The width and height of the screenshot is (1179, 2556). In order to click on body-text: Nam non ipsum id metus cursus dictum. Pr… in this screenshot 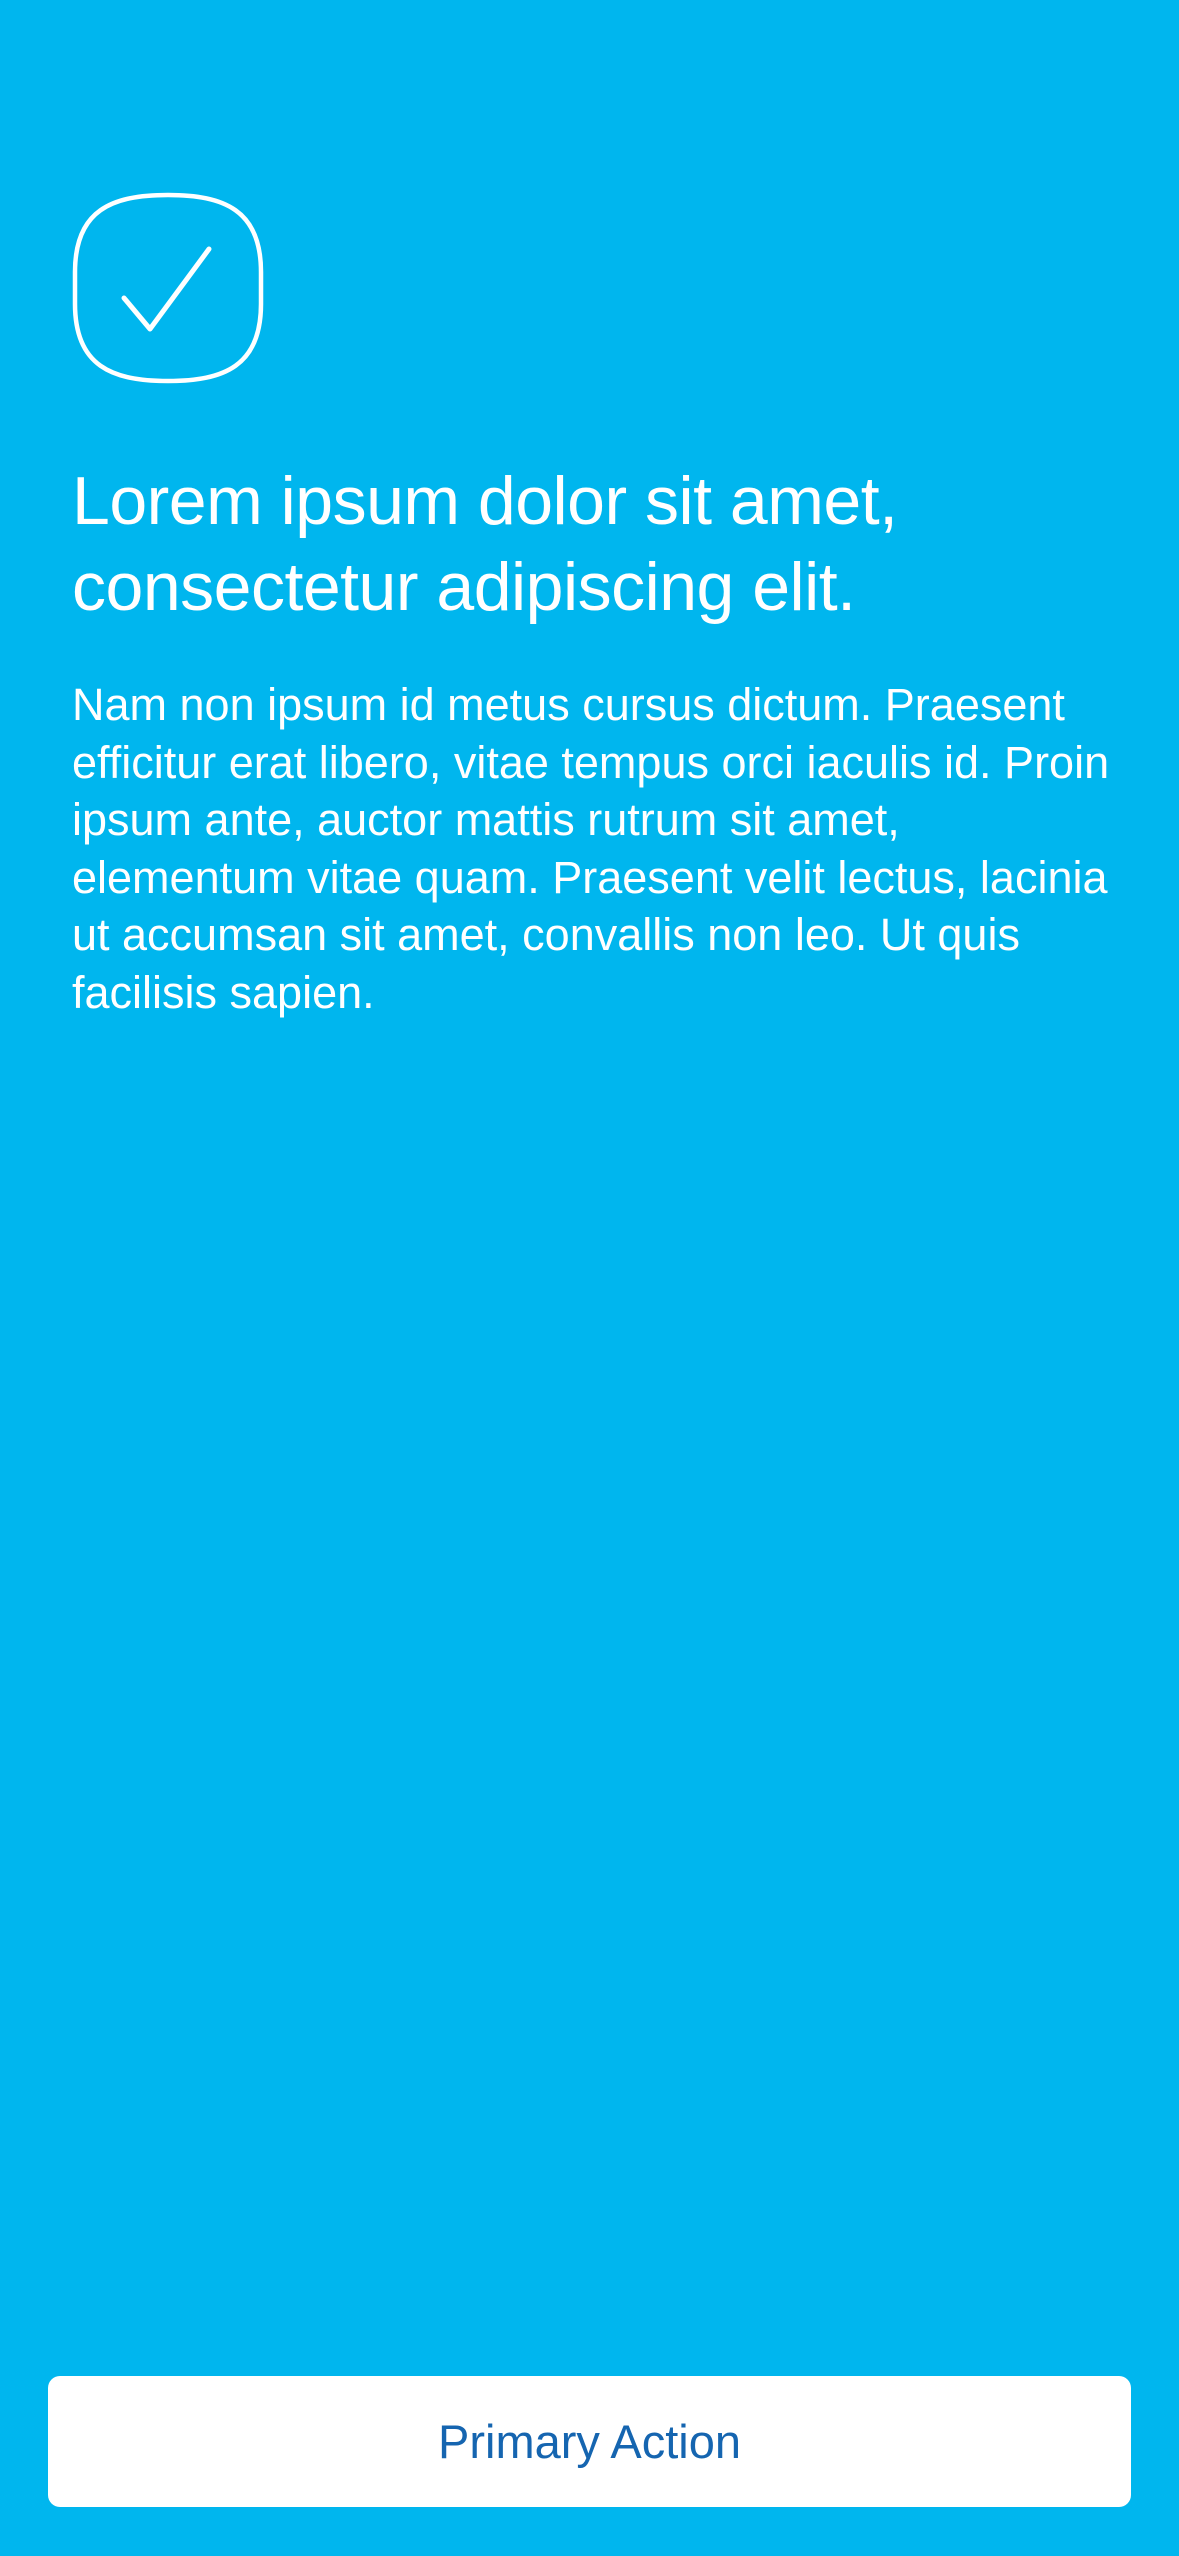, I will do `click(591, 848)`.